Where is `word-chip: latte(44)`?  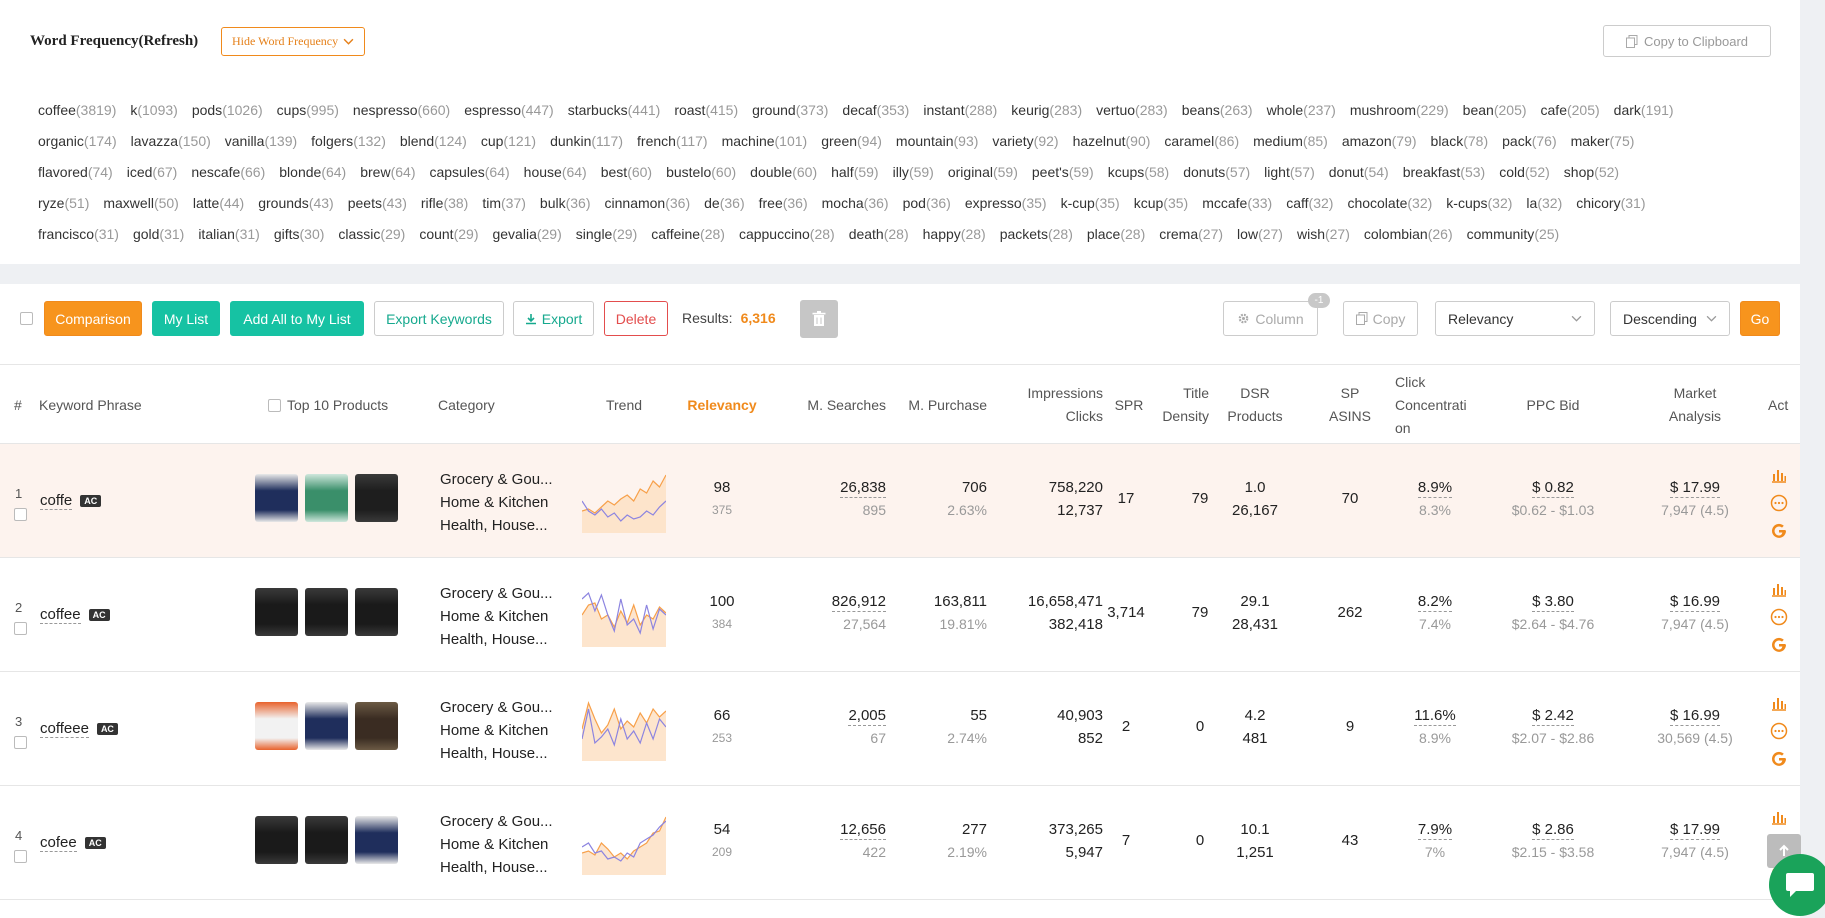
word-chip: latte(44) is located at coordinates (218, 203).